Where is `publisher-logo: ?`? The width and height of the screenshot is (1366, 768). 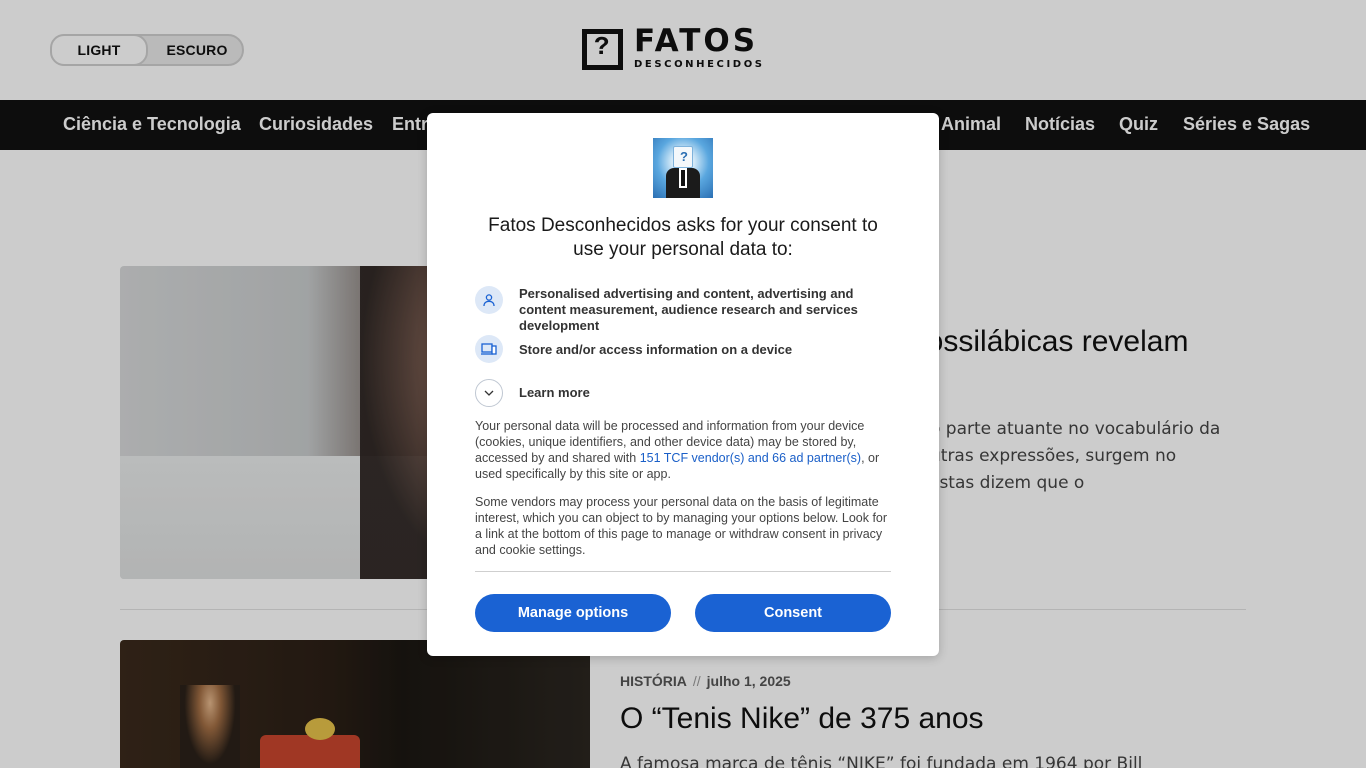
publisher-logo: ? is located at coordinates (683, 168).